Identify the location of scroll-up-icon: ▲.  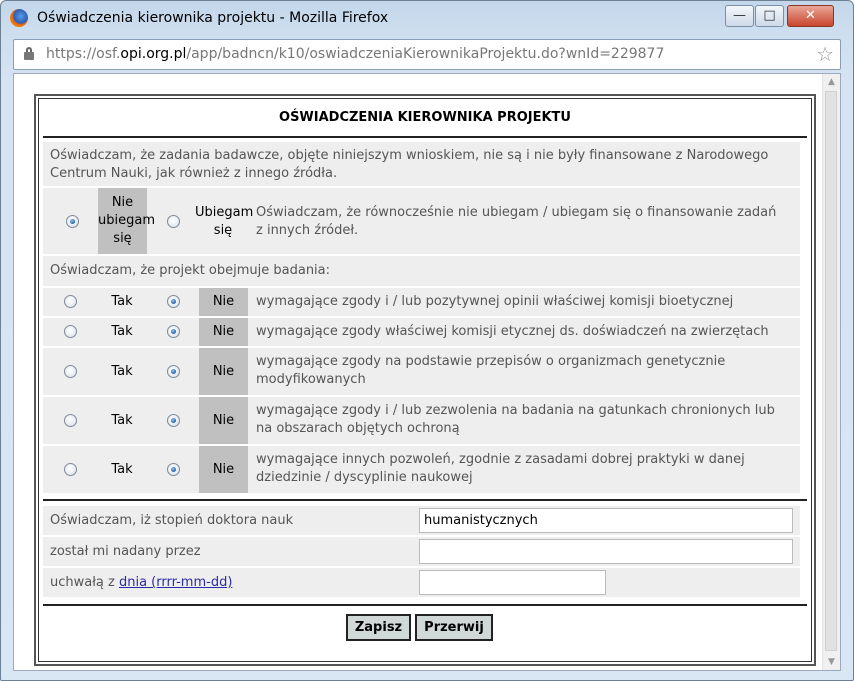
(831, 82).